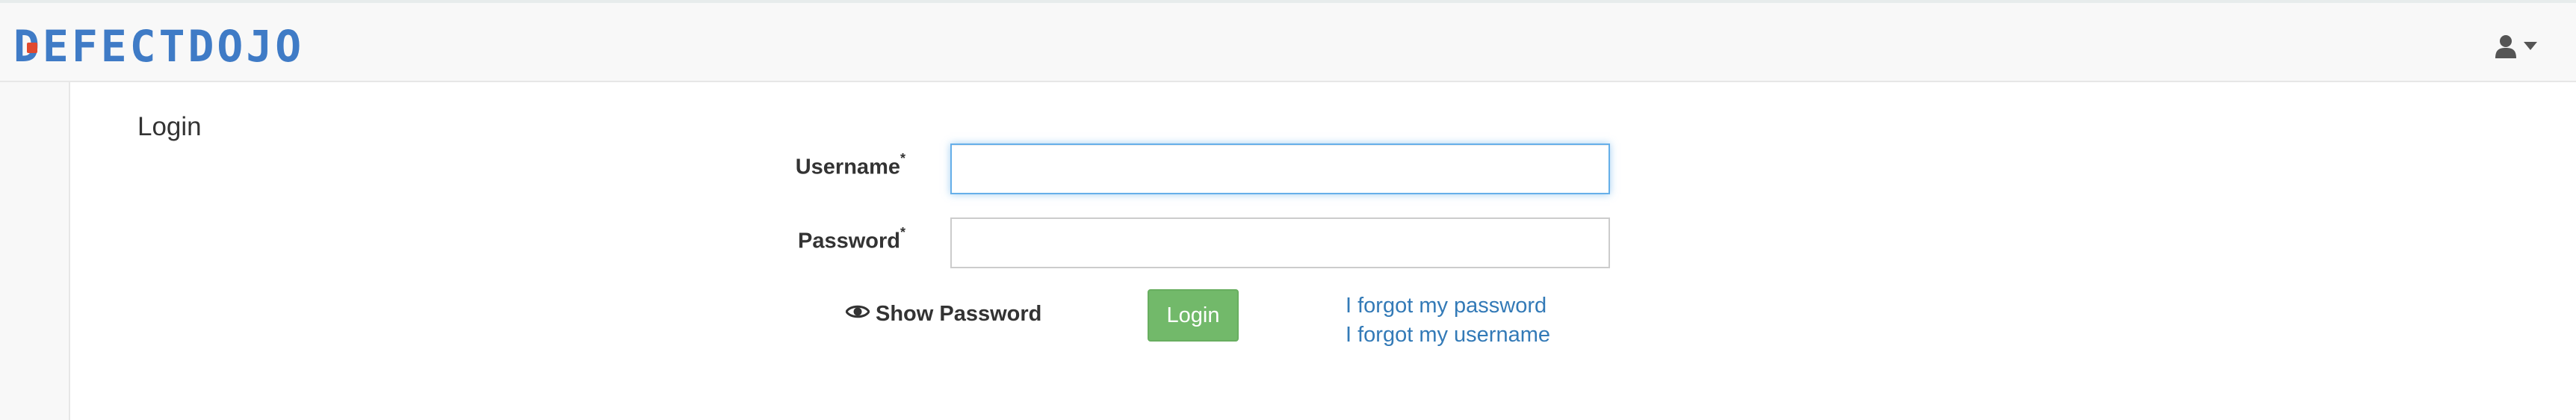 The width and height of the screenshot is (2576, 420). I want to click on defectdojo-logo: DEFECTDOJO, so click(158, 46).